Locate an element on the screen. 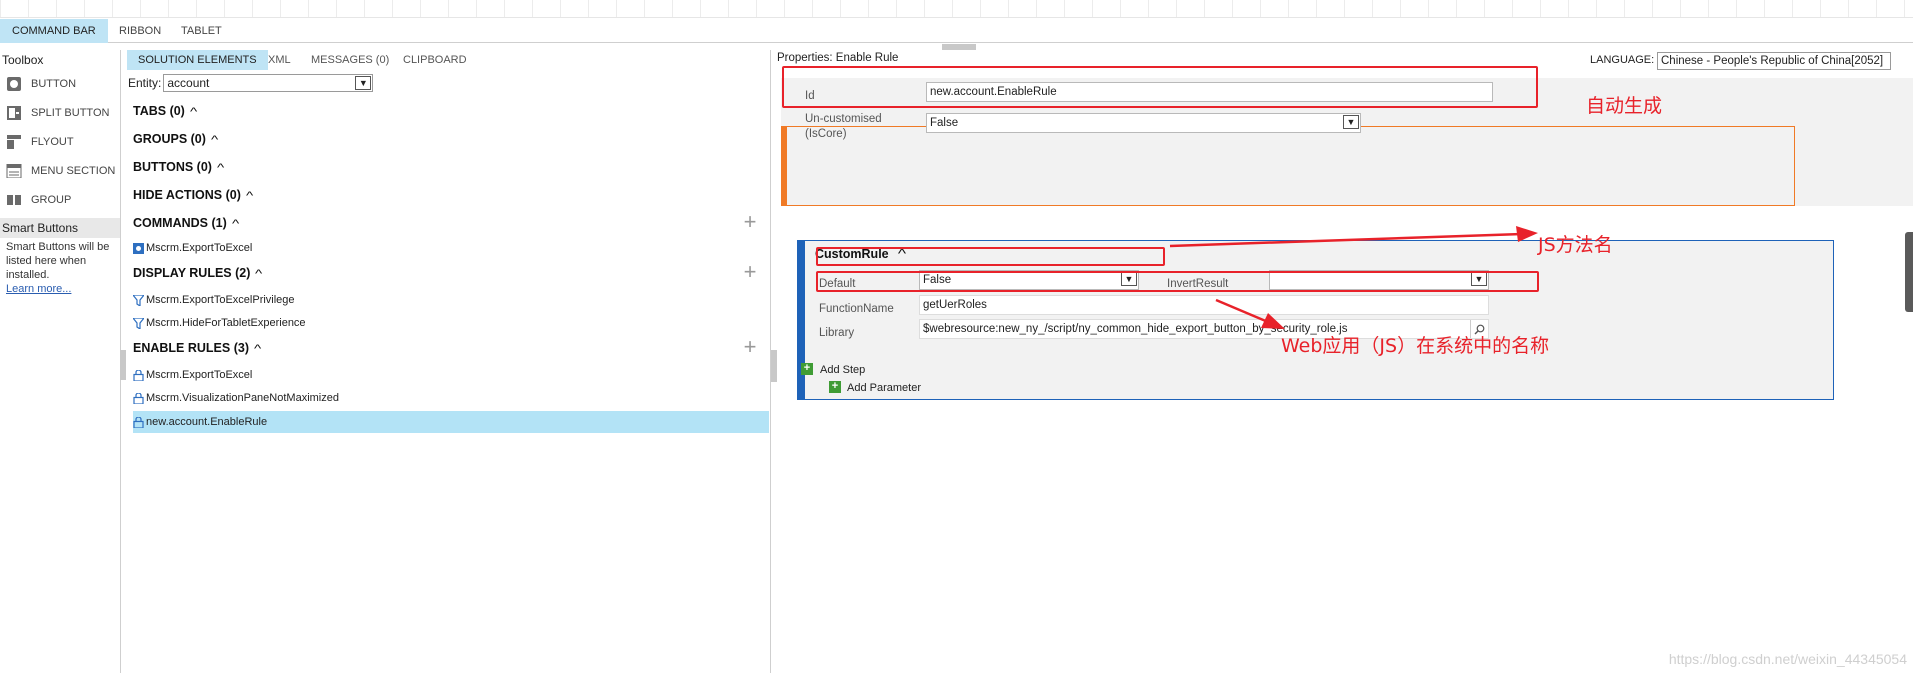 Image resolution: width=1913 pixels, height=673 pixels. annotation-arrows is located at coordinates (1353, 277).